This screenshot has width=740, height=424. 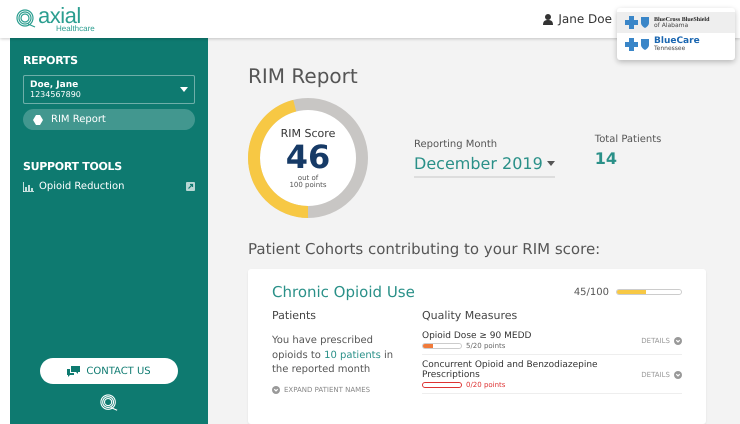 I want to click on tool-link: Opioid Reduction, so click(x=110, y=186).